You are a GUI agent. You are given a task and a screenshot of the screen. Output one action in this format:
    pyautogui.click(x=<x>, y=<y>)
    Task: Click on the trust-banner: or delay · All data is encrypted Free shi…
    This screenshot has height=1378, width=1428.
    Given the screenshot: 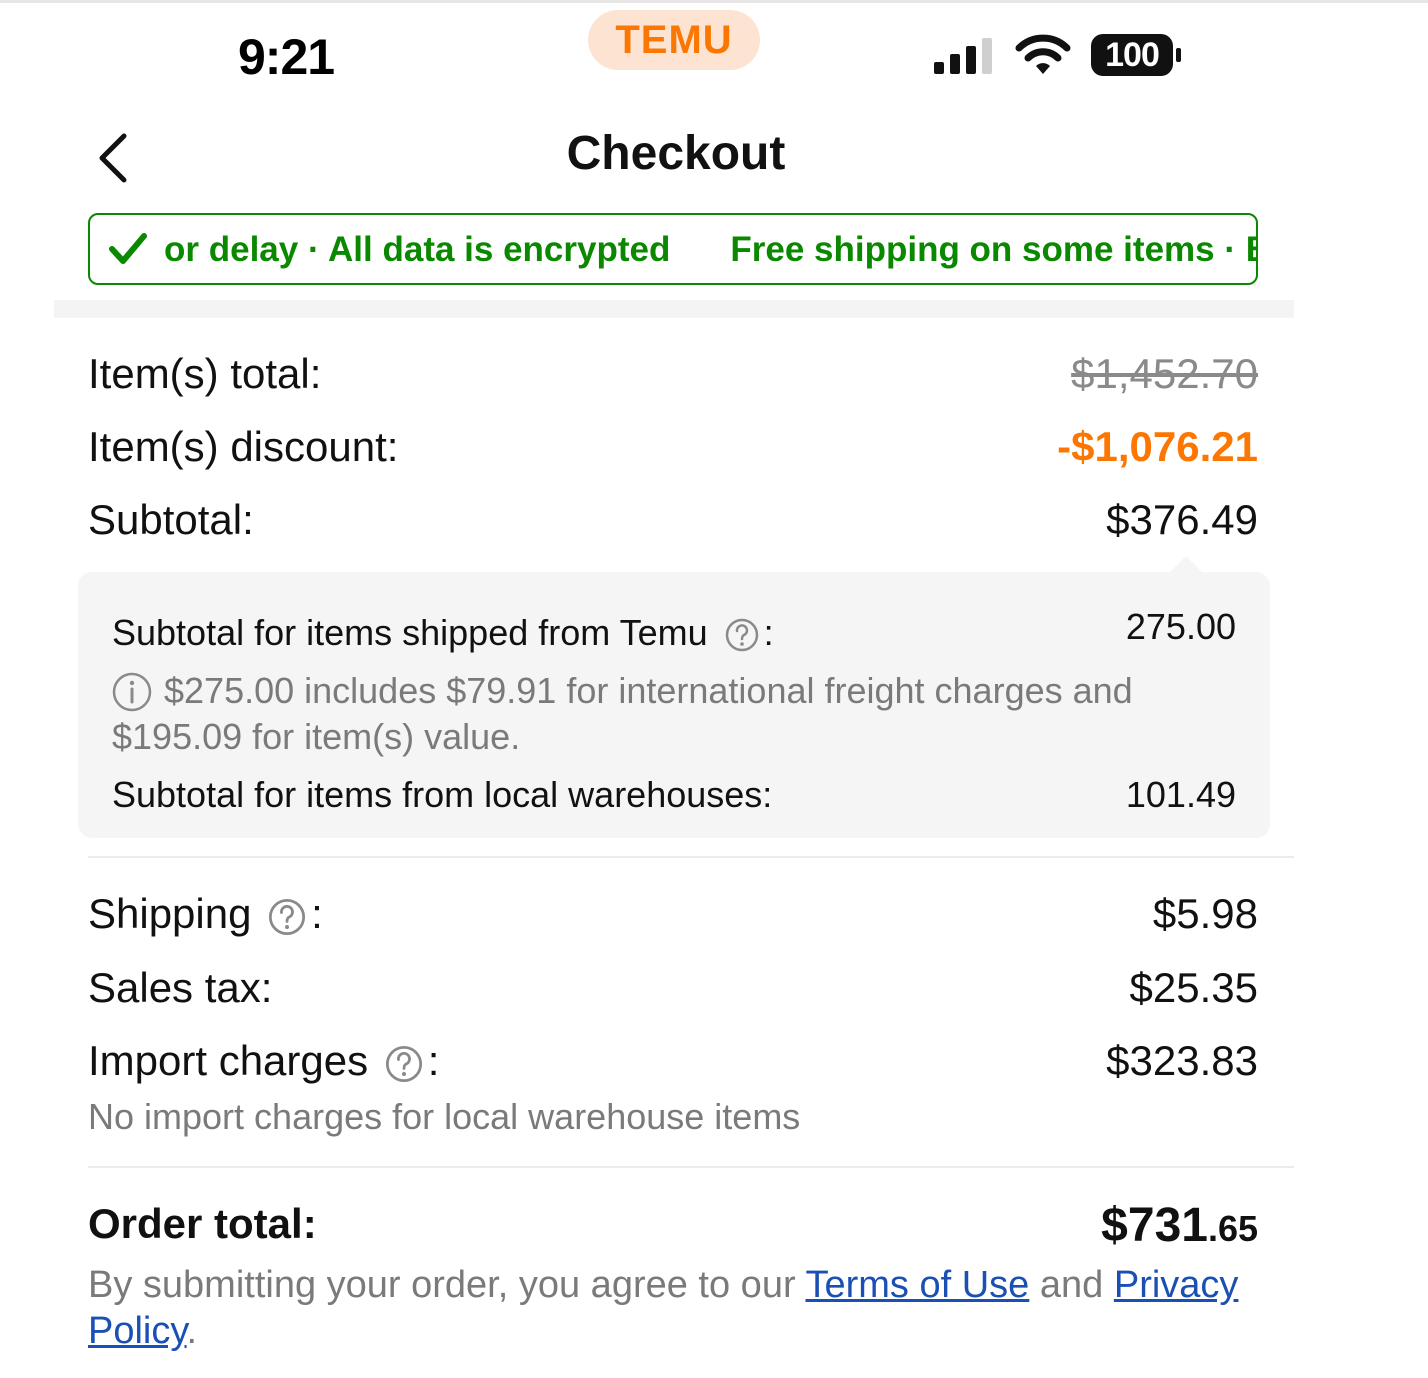 What is the action you would take?
    pyautogui.click(x=673, y=249)
    